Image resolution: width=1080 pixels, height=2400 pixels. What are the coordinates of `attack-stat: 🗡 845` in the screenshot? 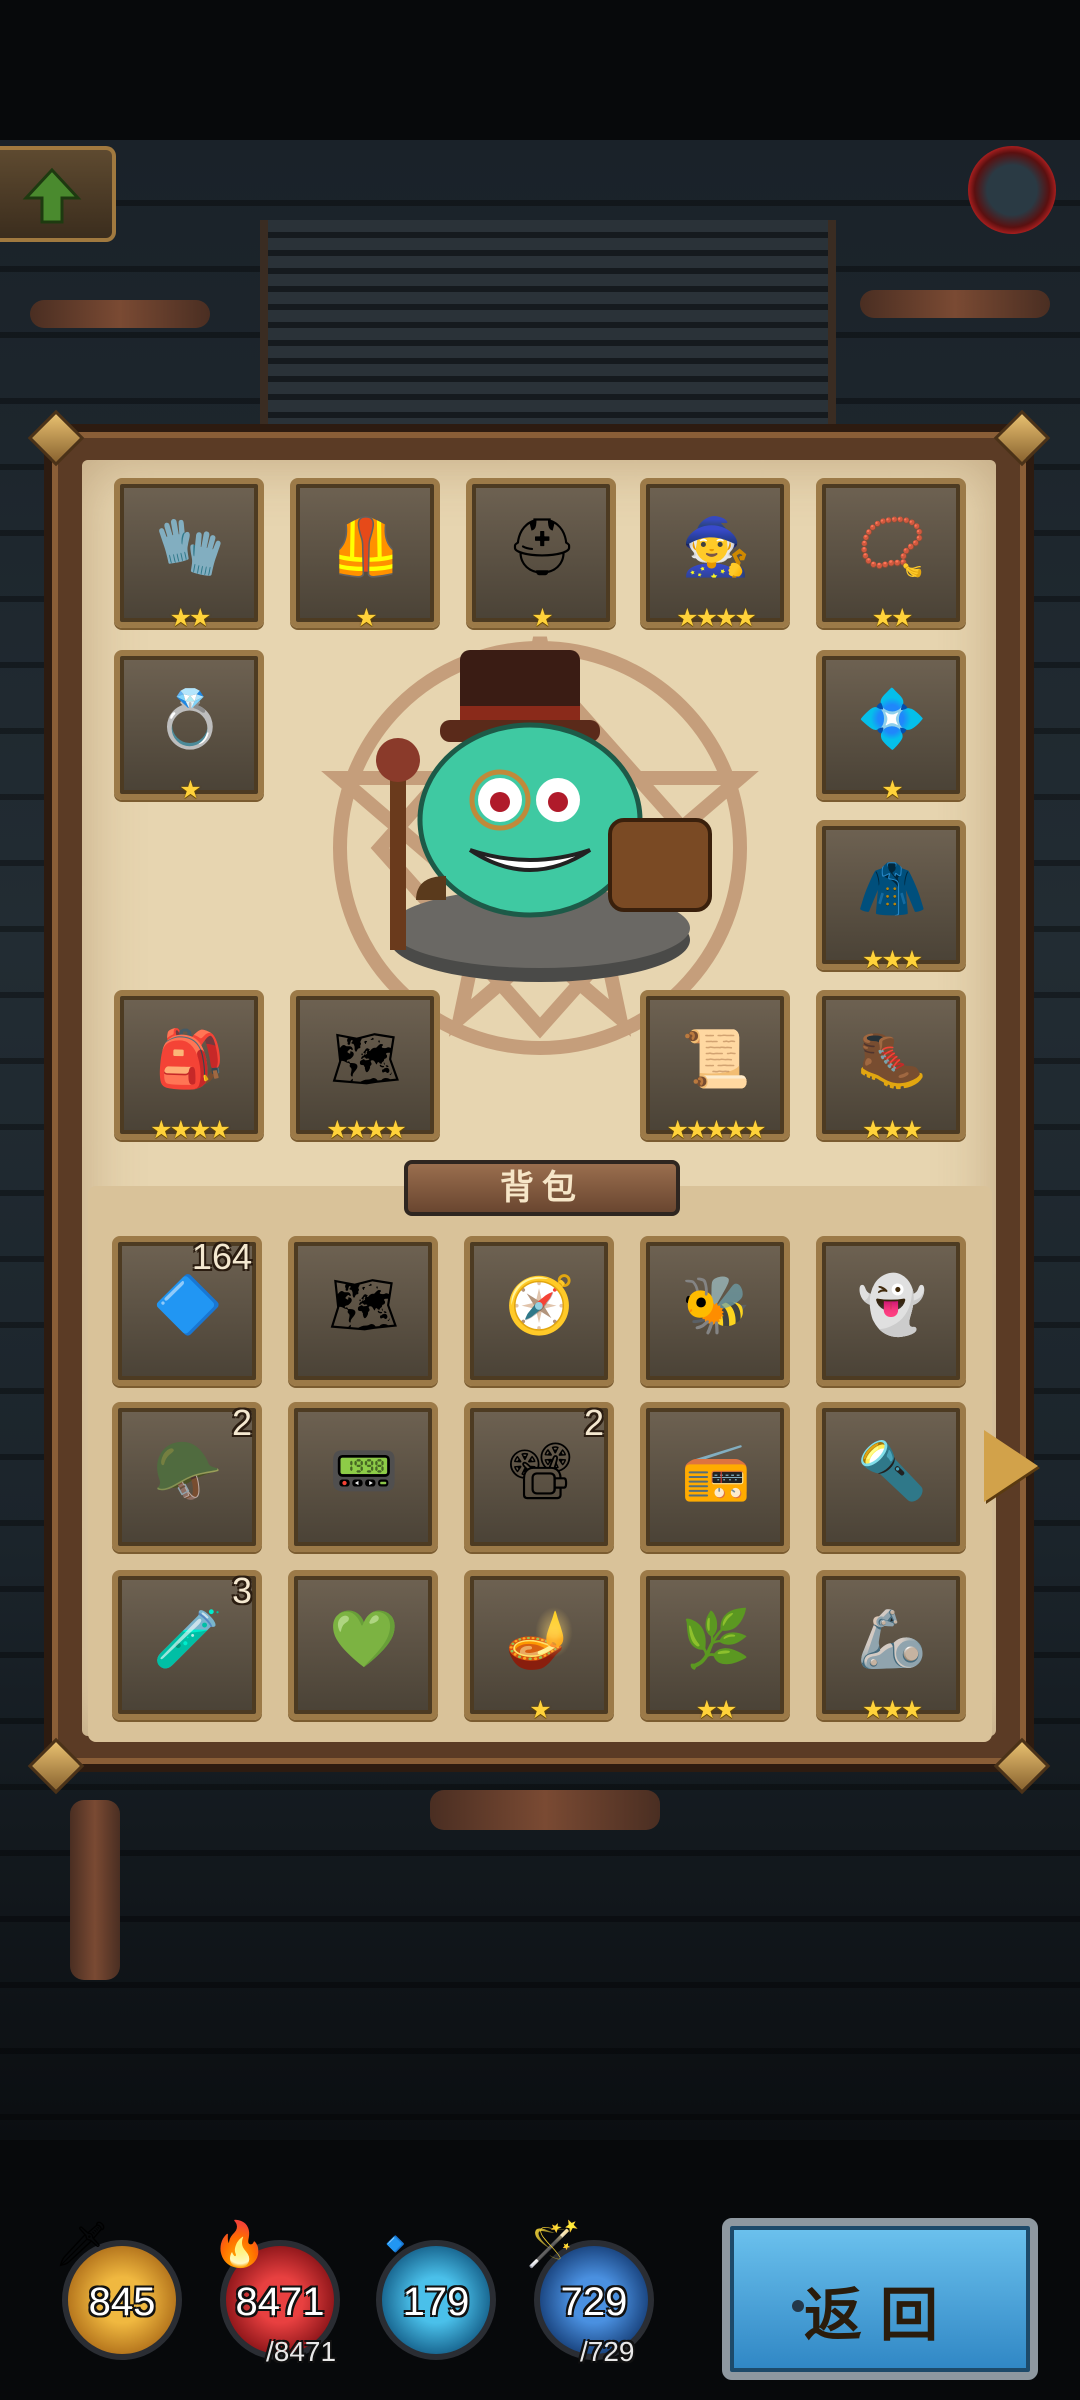 It's located at (118, 2289).